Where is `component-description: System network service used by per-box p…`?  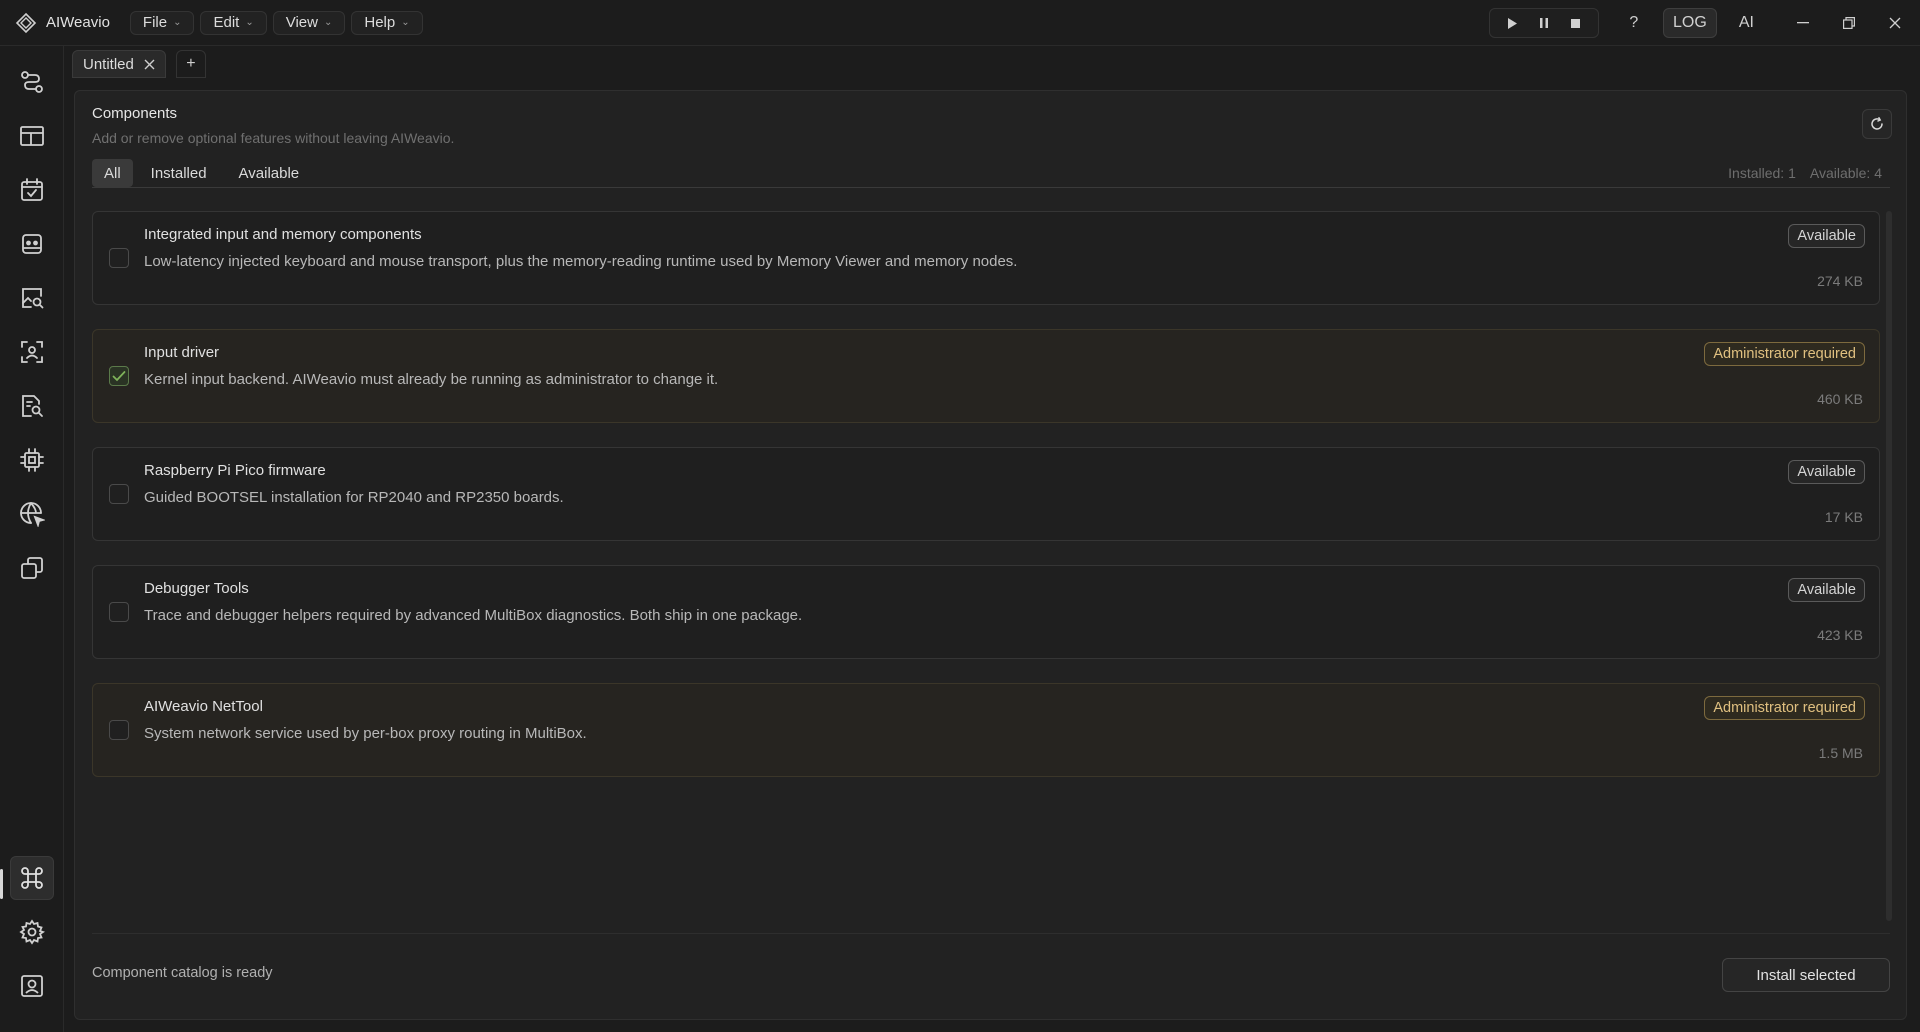
component-description: System network service used by per-box p… is located at coordinates (365, 733).